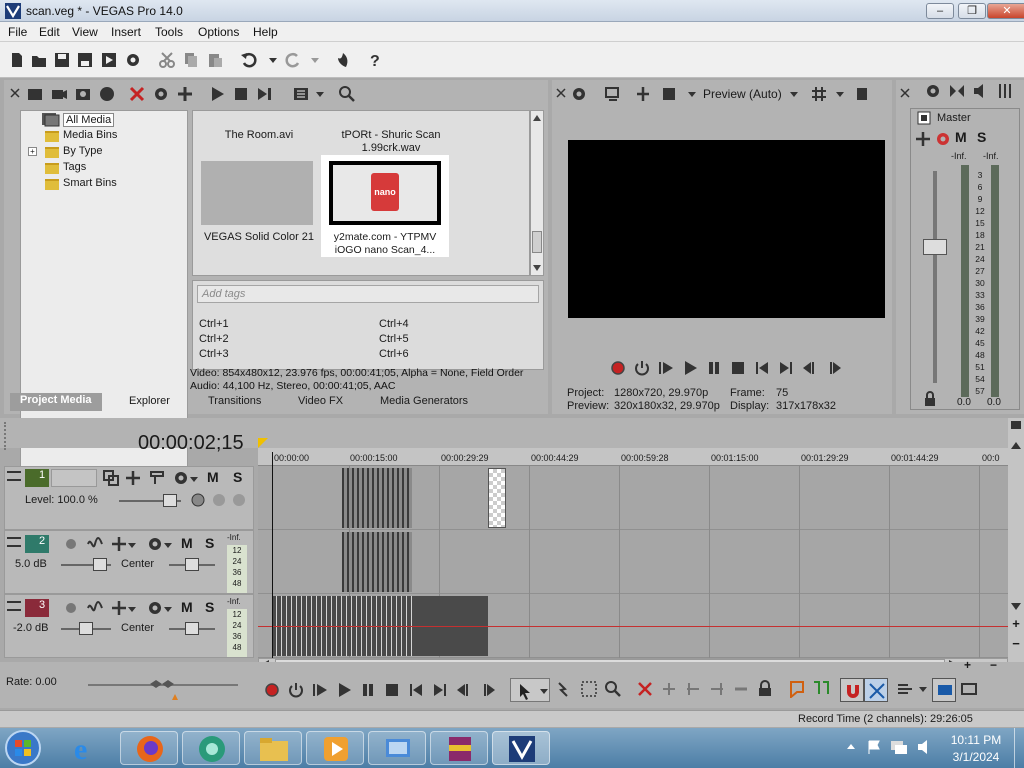 The height and width of the screenshot is (768, 1024). Describe the element at coordinates (971, 665) in the screenshot. I see `zoom-in-horizontal-icon: +` at that location.